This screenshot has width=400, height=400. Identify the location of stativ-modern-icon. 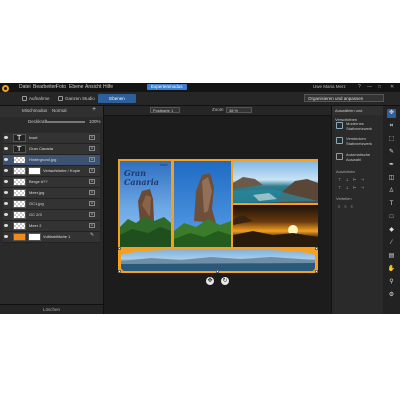
(339, 125).